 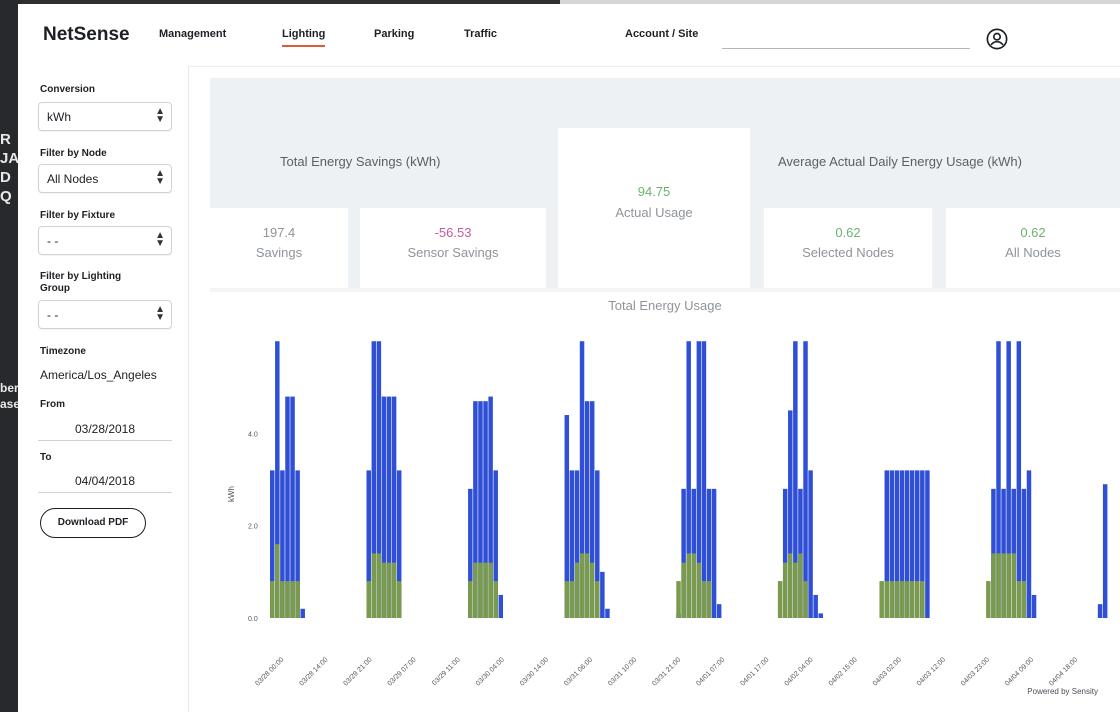 I want to click on to-date-input: 04/04/2018, so click(x=105, y=481).